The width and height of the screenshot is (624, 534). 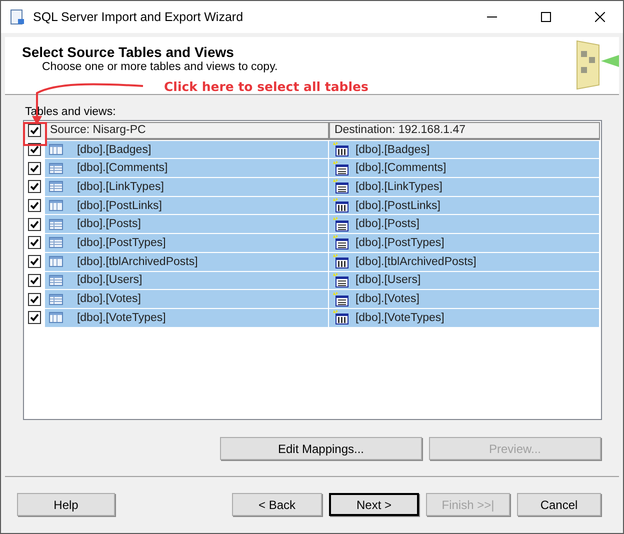 I want to click on app-icon, so click(x=17, y=17).